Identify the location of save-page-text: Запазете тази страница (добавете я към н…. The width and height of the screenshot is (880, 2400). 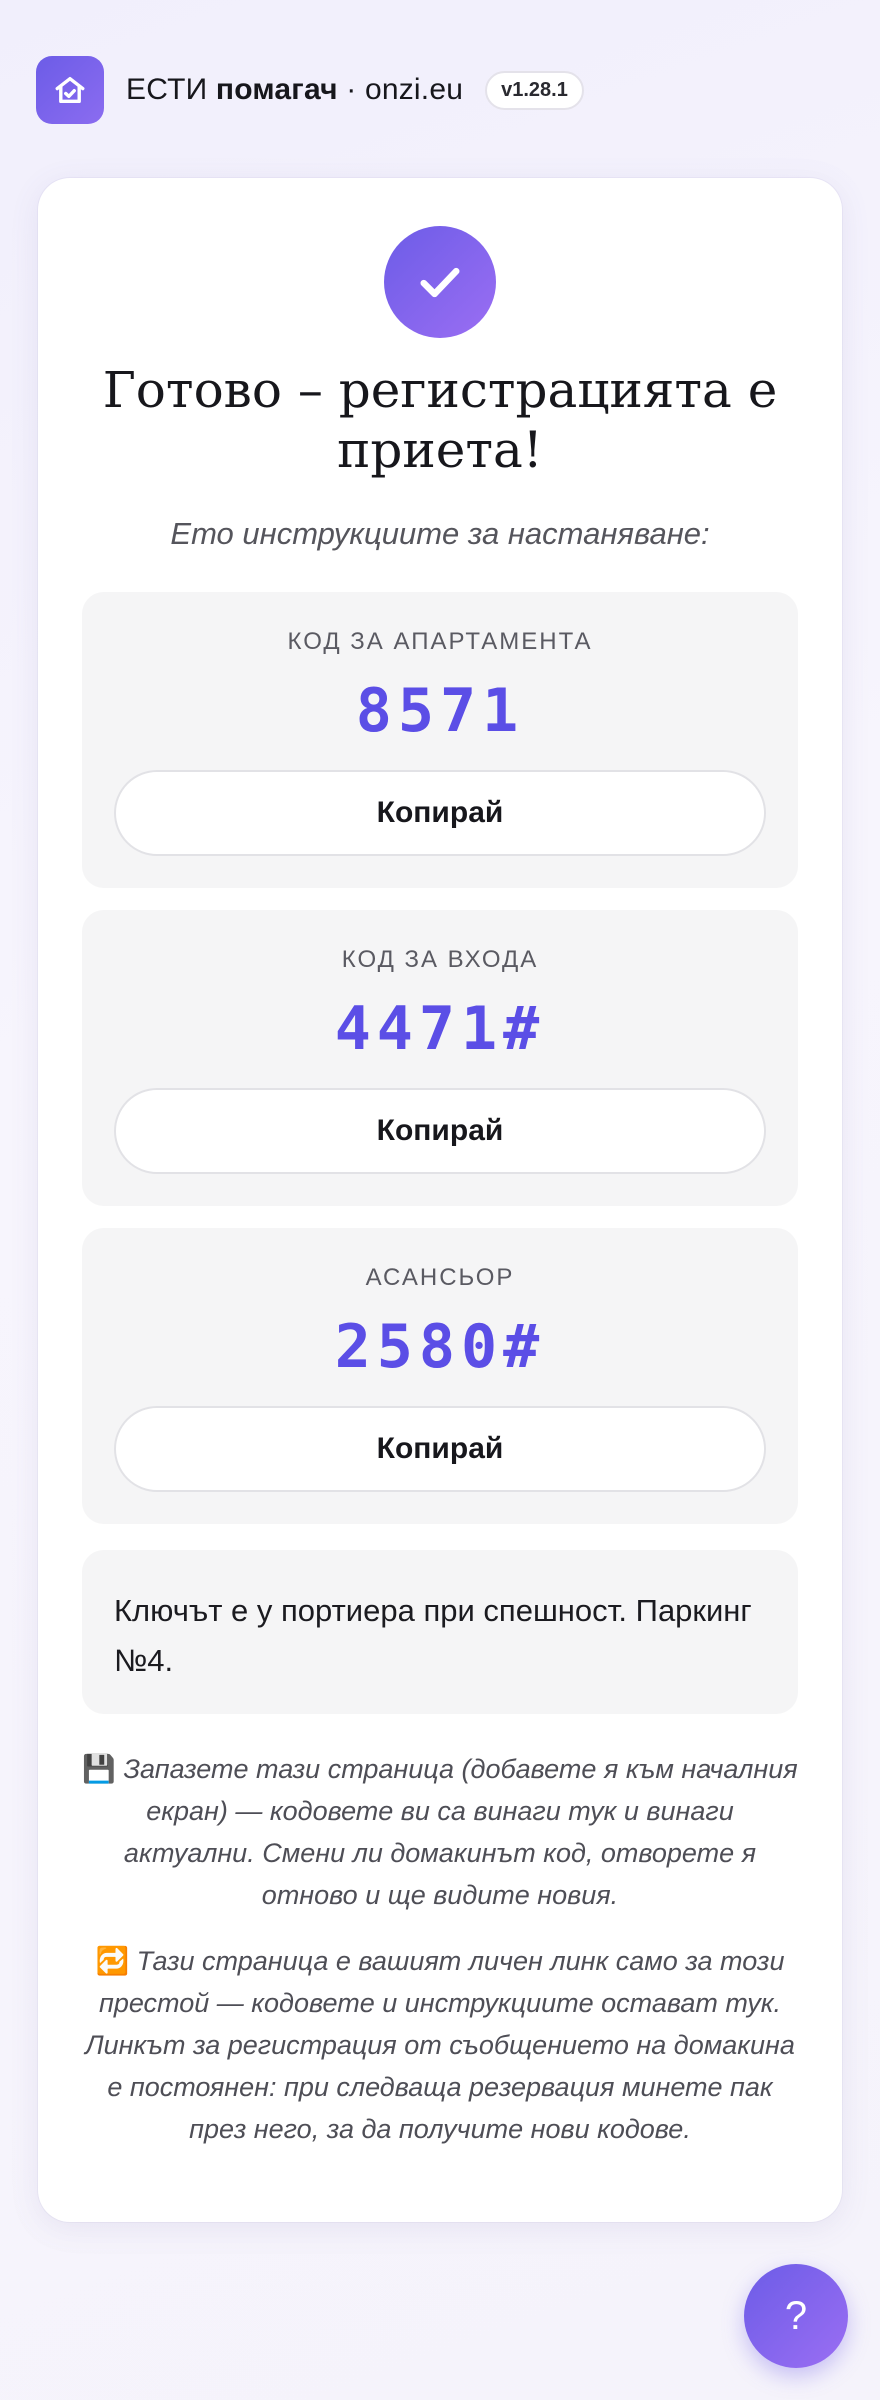
(460, 1832).